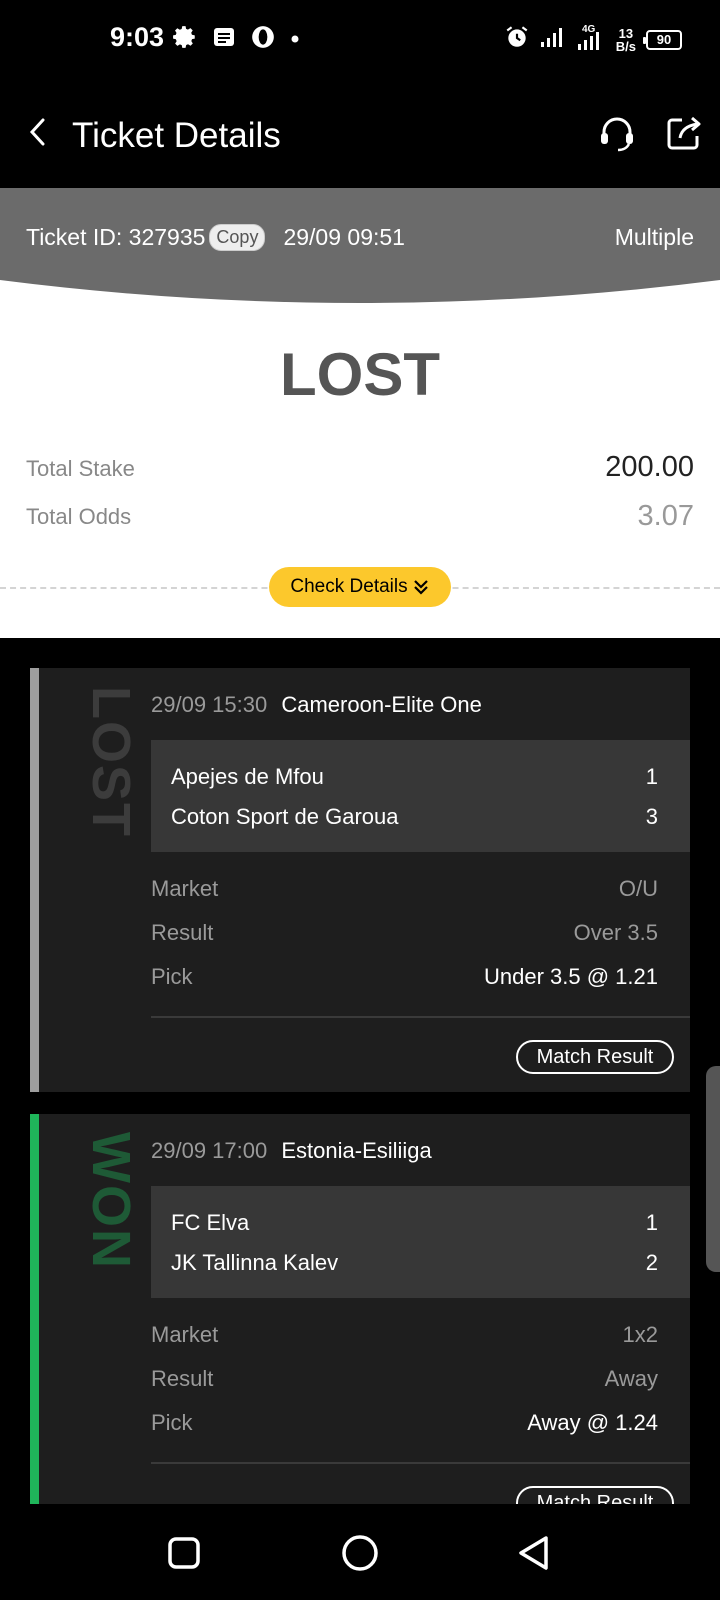  I want to click on bet-status-stamp: WON, so click(111, 1201).